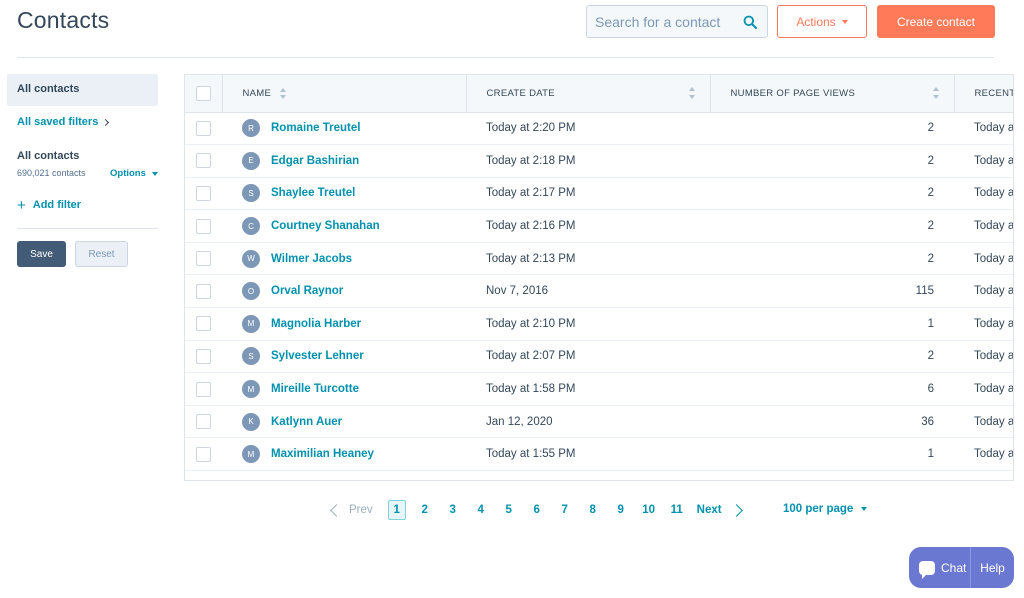  What do you see at coordinates (599, 421) in the screenshot?
I see `table-row: K Katlynn Auer Jan 12, 2020 36 Today at` at bounding box center [599, 421].